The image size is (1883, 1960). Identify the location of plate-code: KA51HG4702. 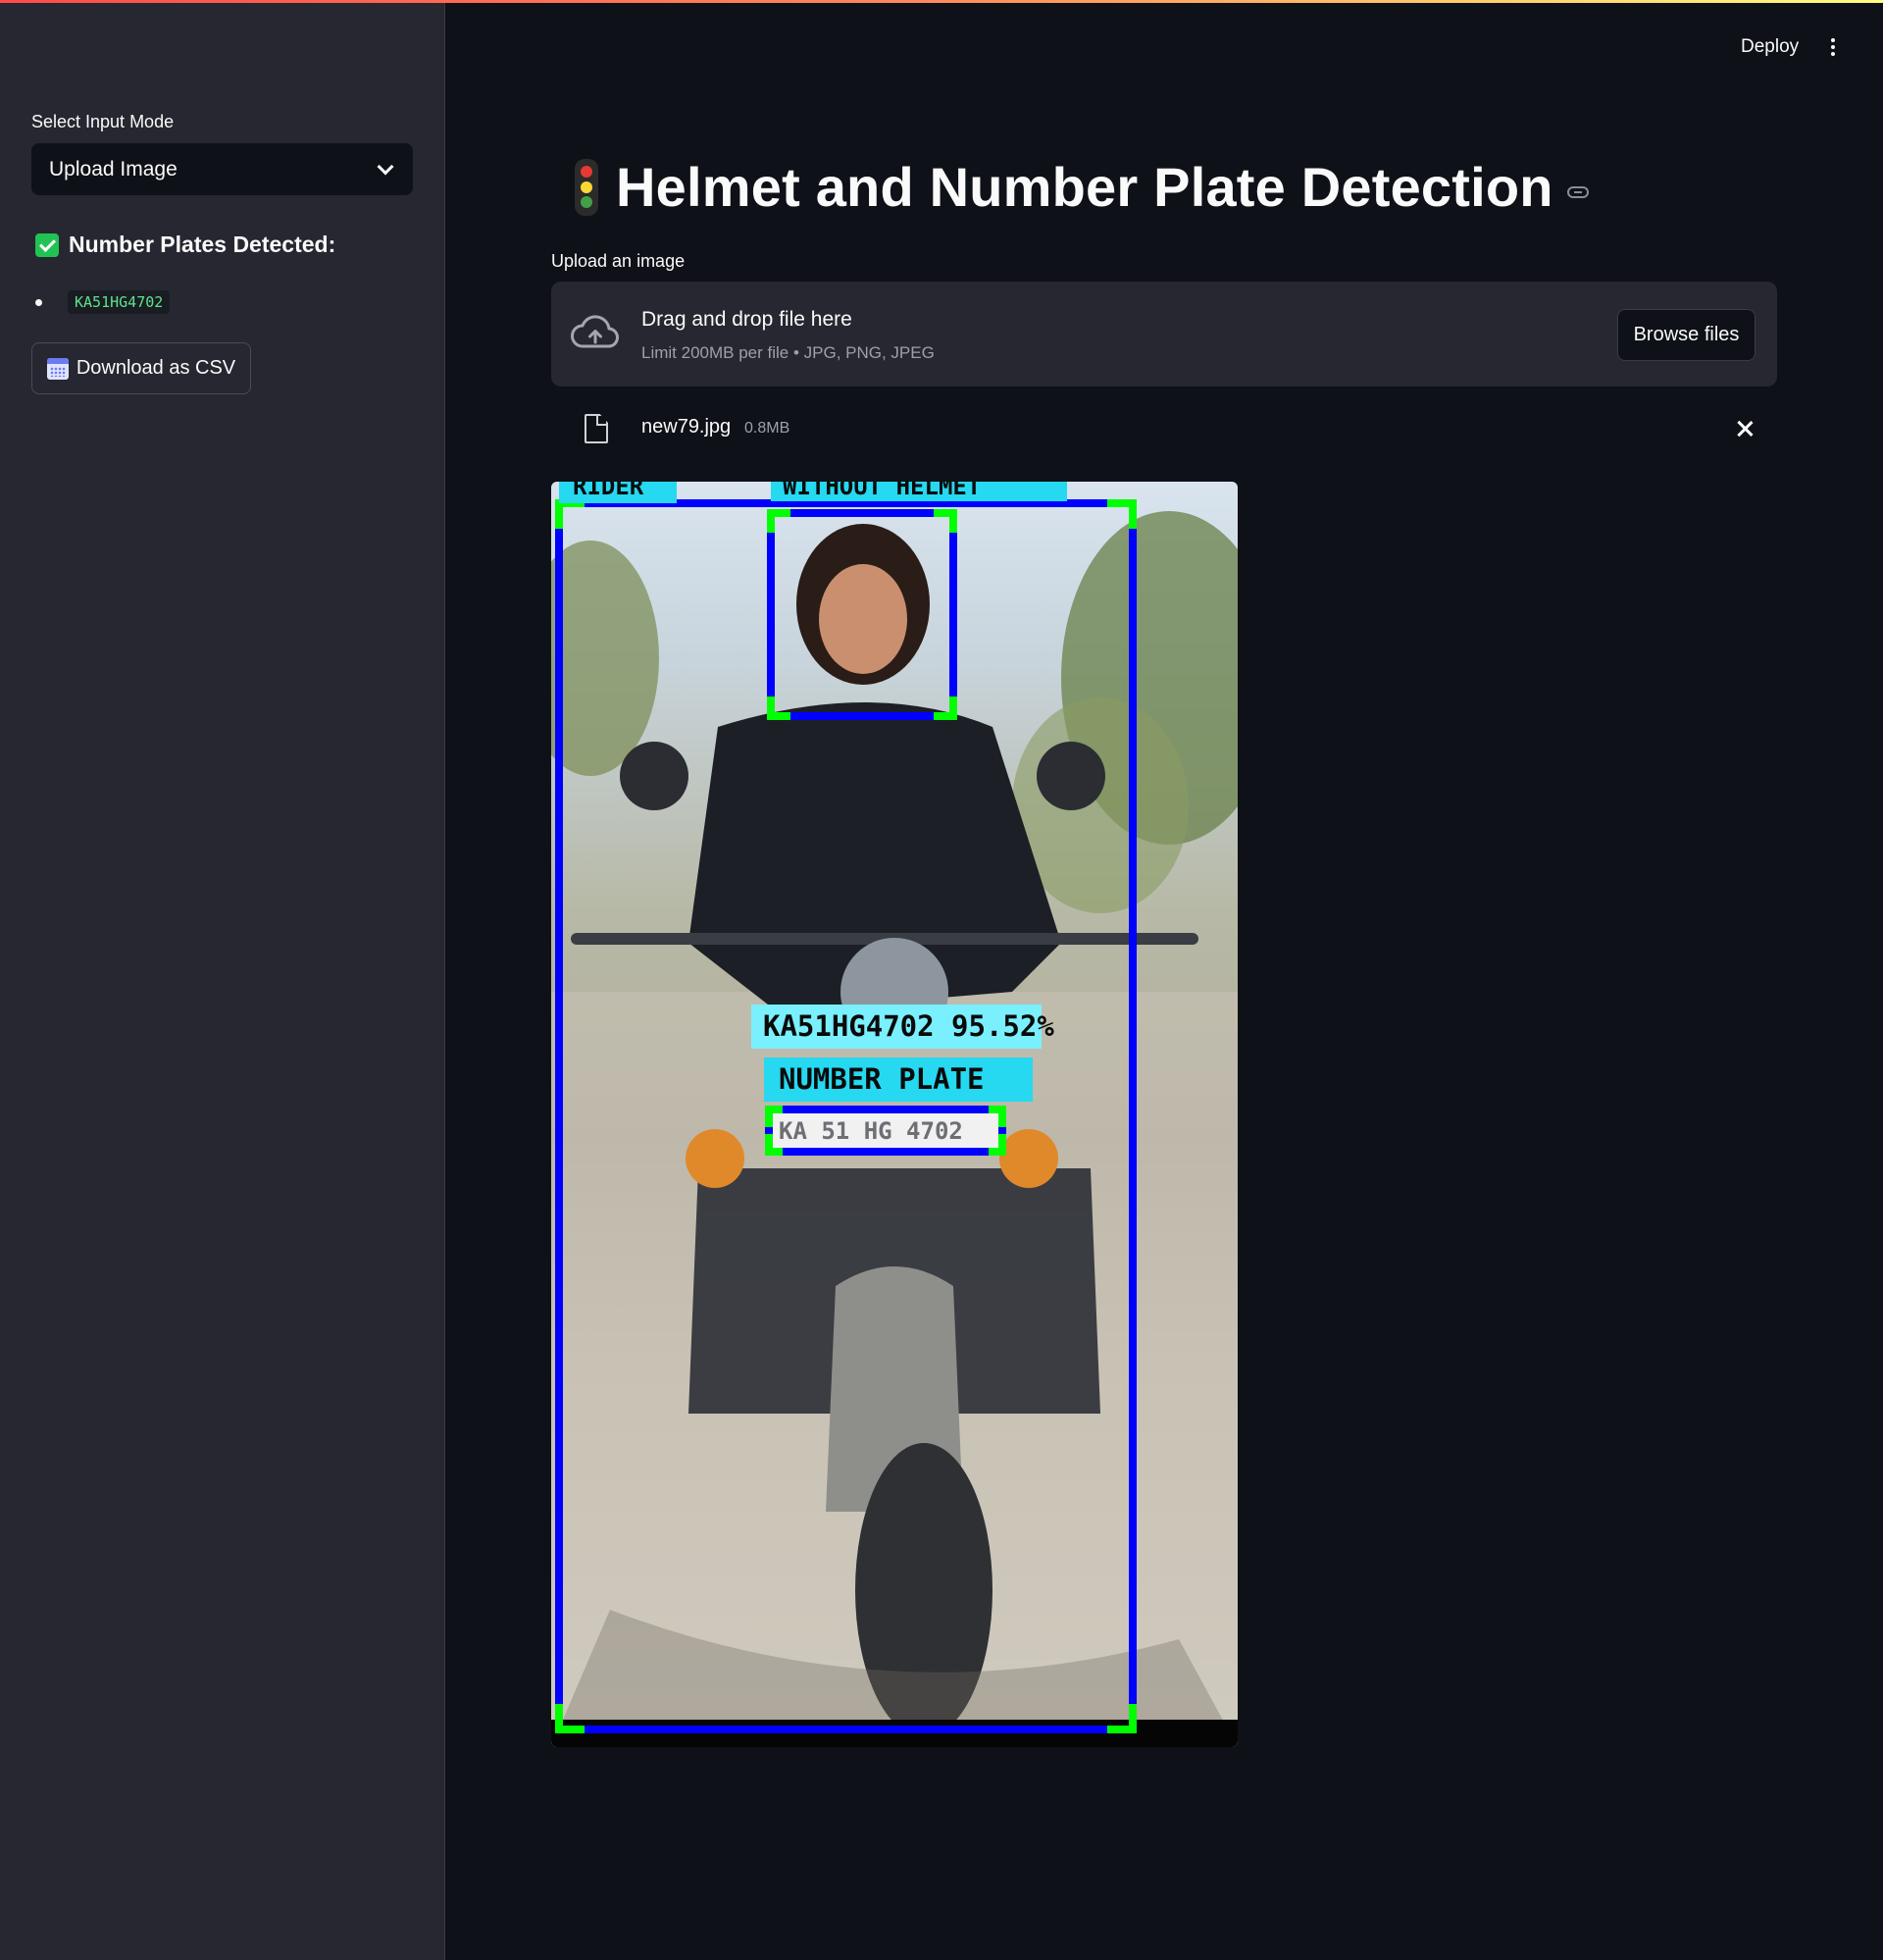
(120, 302).